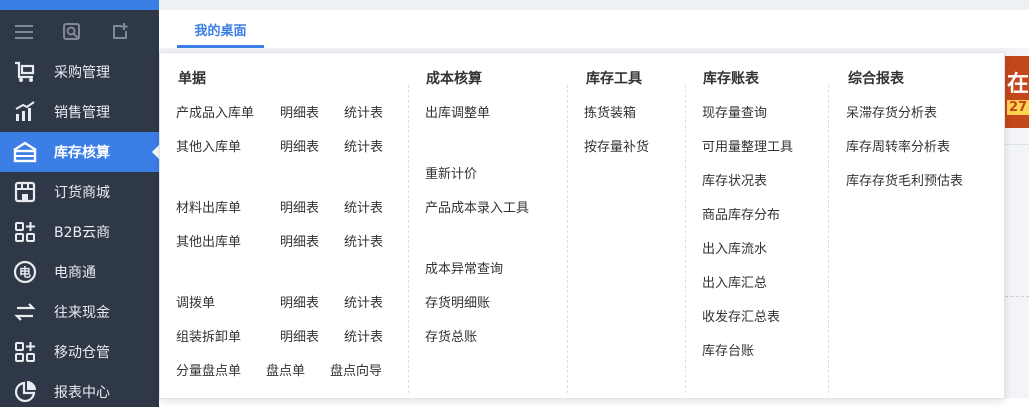 This screenshot has height=407, width=1029. What do you see at coordinates (891, 111) in the screenshot?
I see `link-slow-moving-analysis: 呆滞存货分析表` at bounding box center [891, 111].